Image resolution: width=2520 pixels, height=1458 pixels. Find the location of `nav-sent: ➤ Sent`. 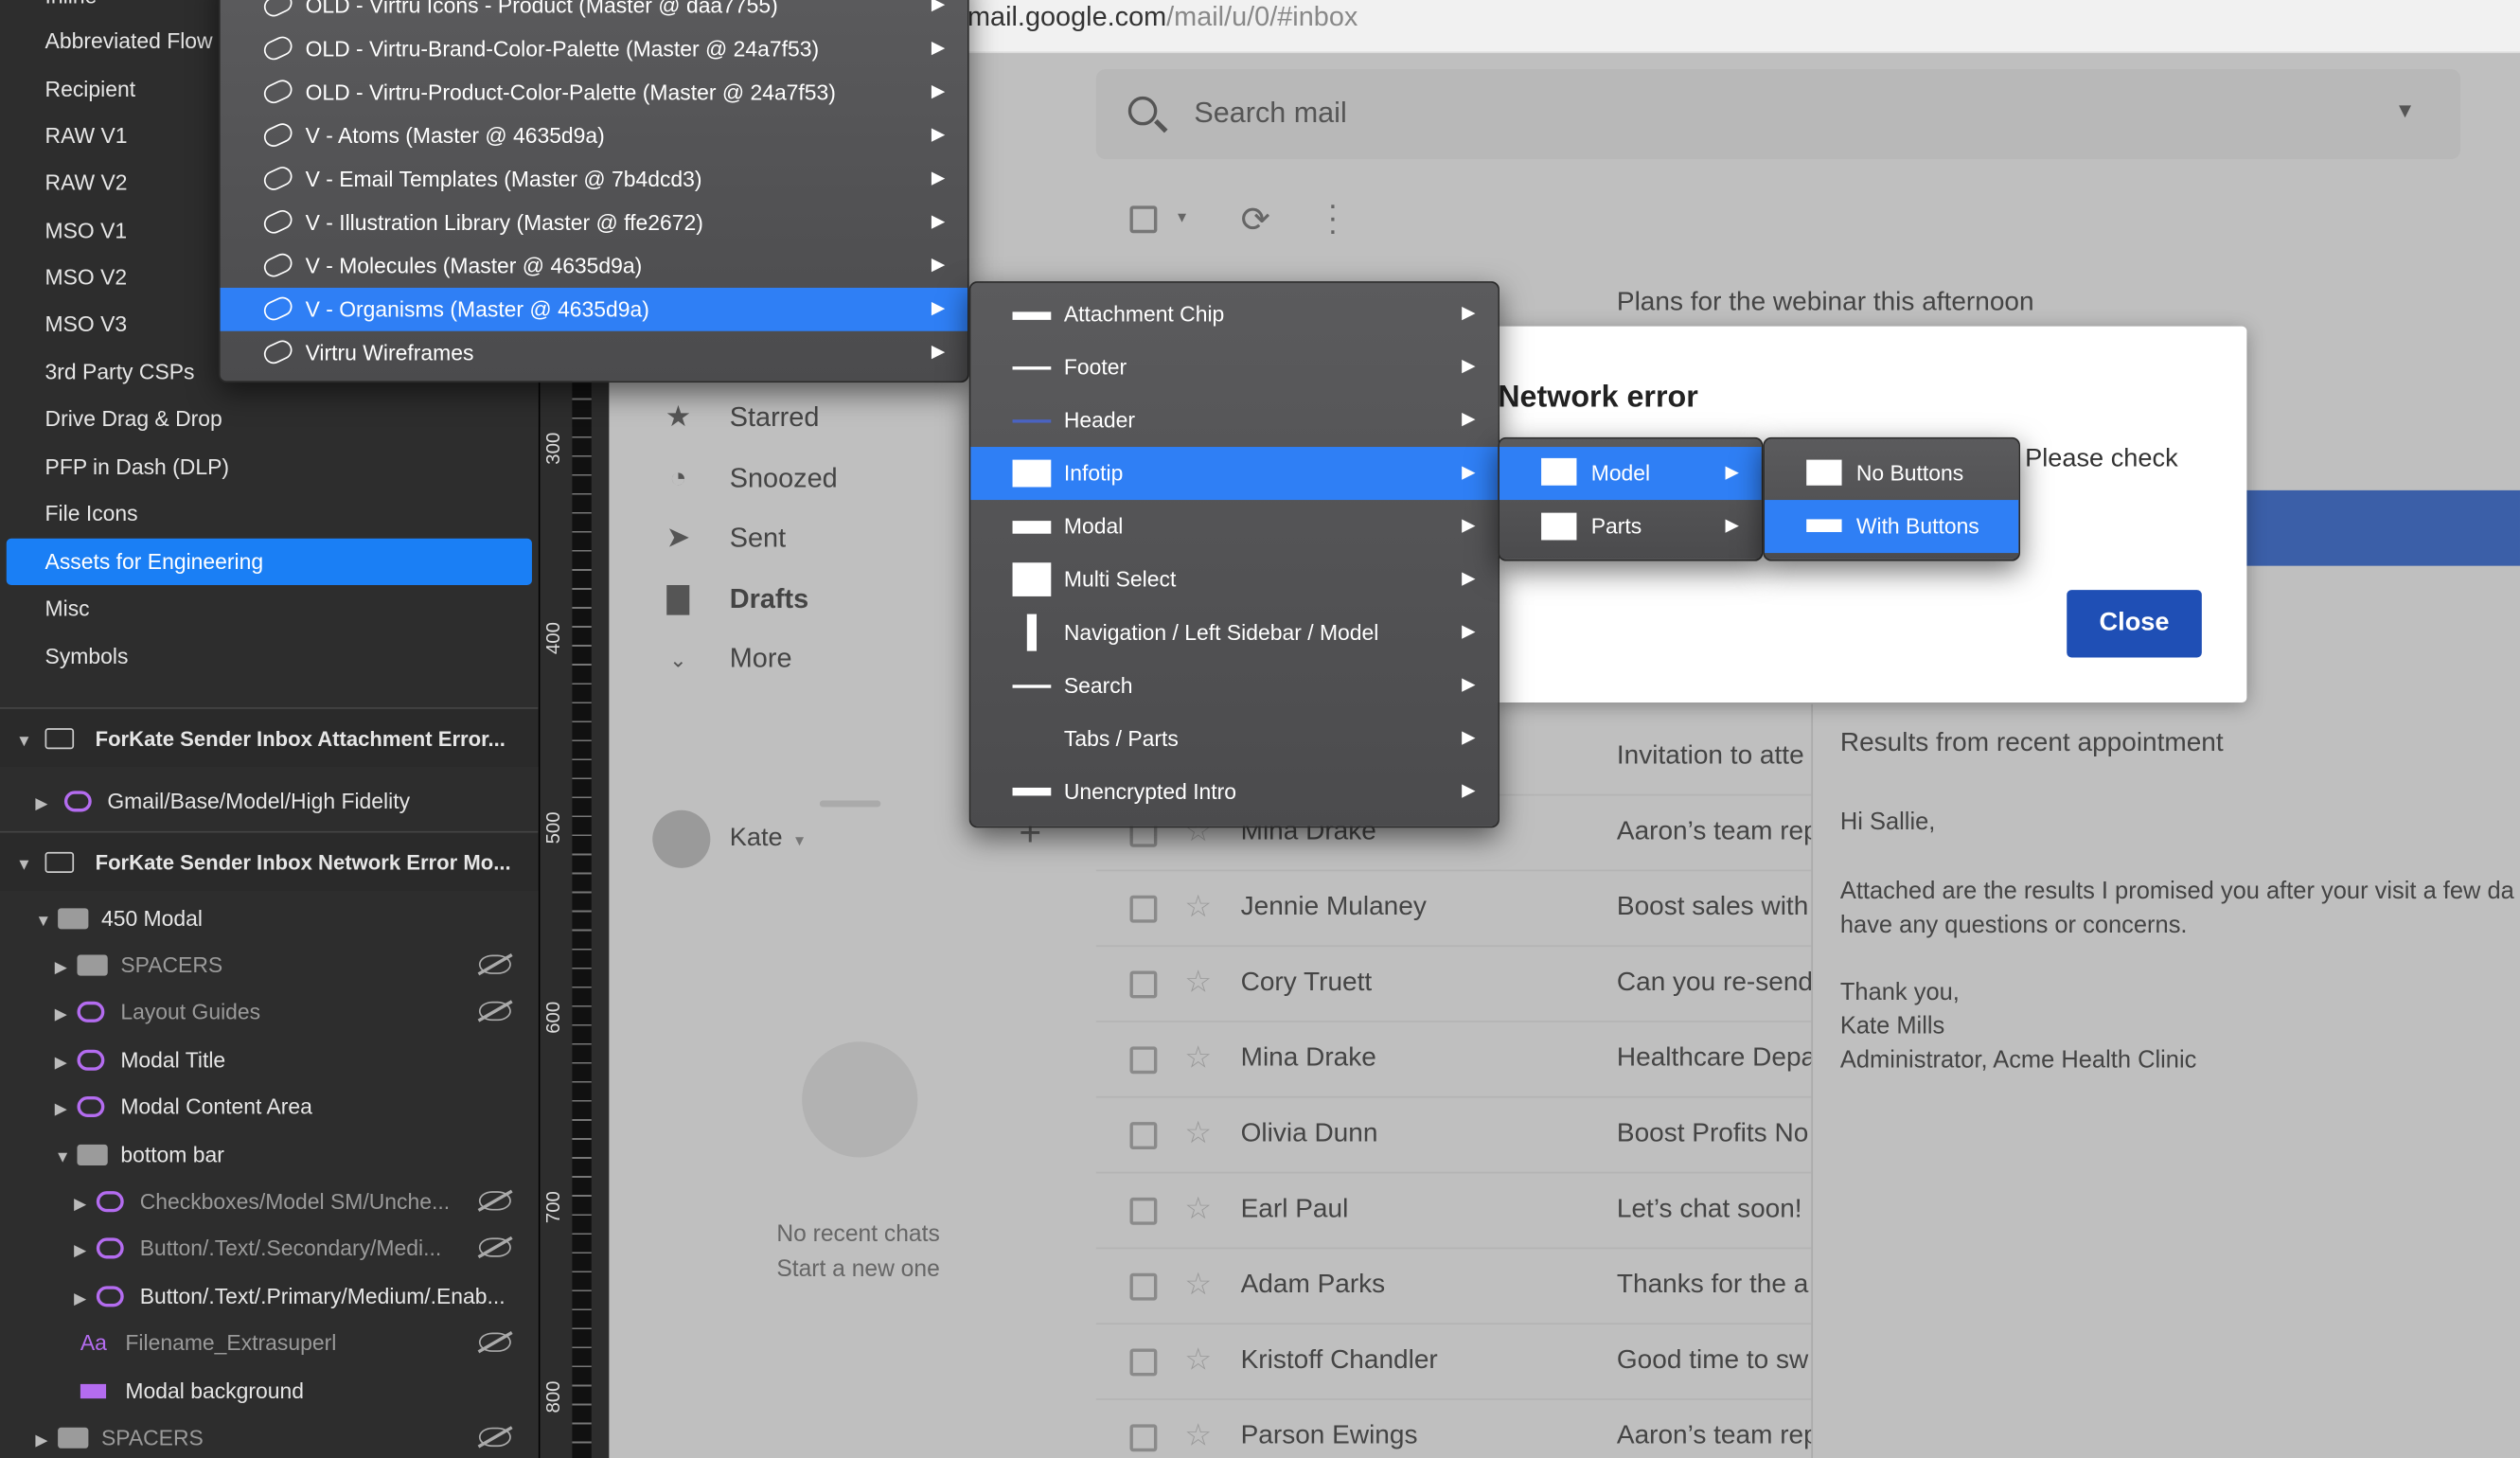

nav-sent: ➤ Sent is located at coordinates (725, 537).